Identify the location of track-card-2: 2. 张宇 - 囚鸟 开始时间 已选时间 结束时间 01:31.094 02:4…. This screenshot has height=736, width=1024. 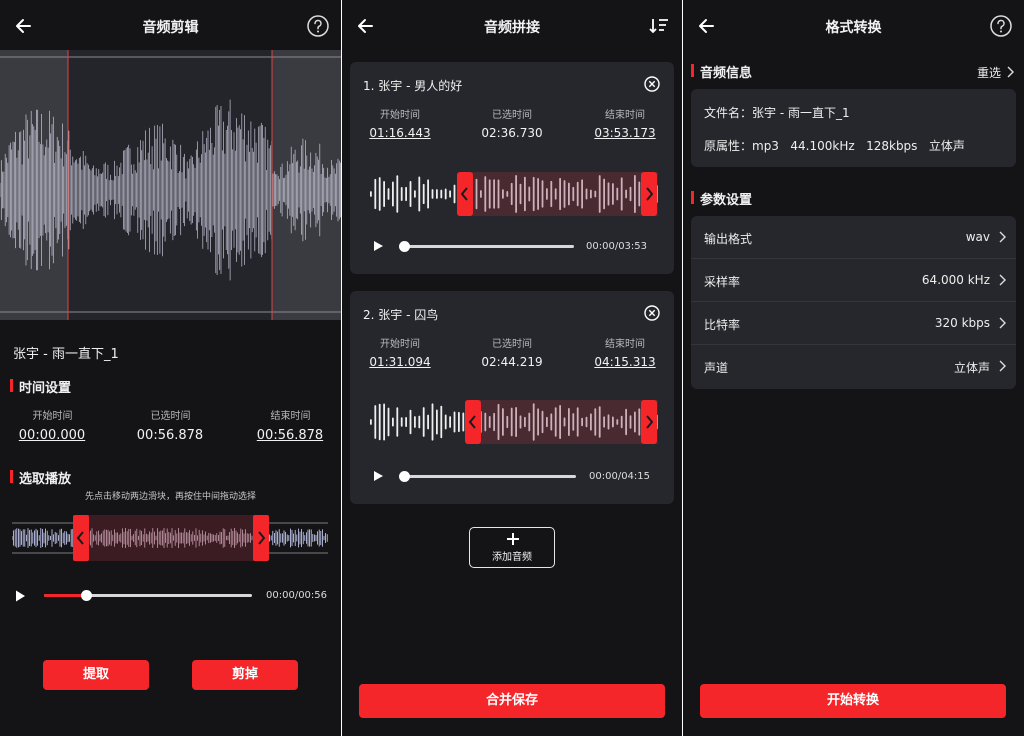
(512, 397).